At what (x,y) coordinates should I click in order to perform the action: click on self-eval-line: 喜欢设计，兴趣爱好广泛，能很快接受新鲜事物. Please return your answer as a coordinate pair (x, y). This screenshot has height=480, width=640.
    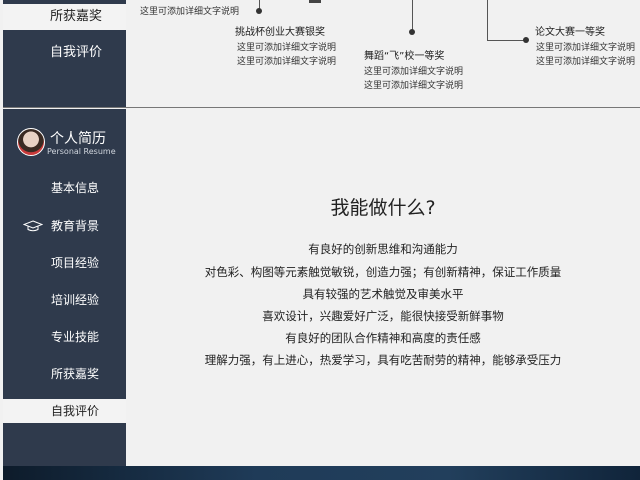
    Looking at the image, I should click on (383, 316).